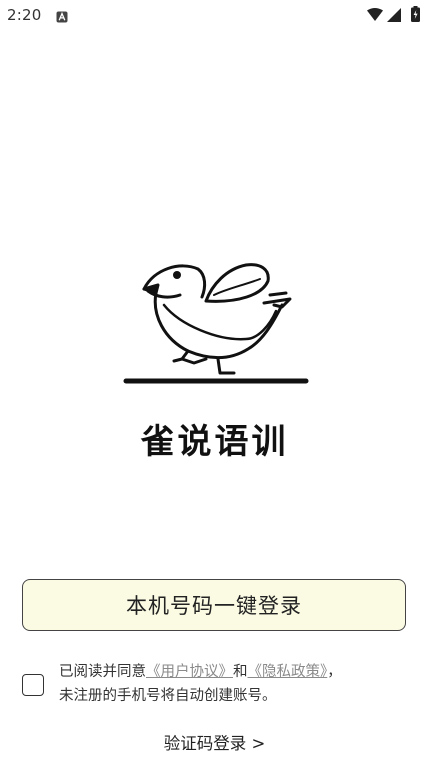  Describe the element at coordinates (415, 14) in the screenshot. I see `battery-icon` at that location.